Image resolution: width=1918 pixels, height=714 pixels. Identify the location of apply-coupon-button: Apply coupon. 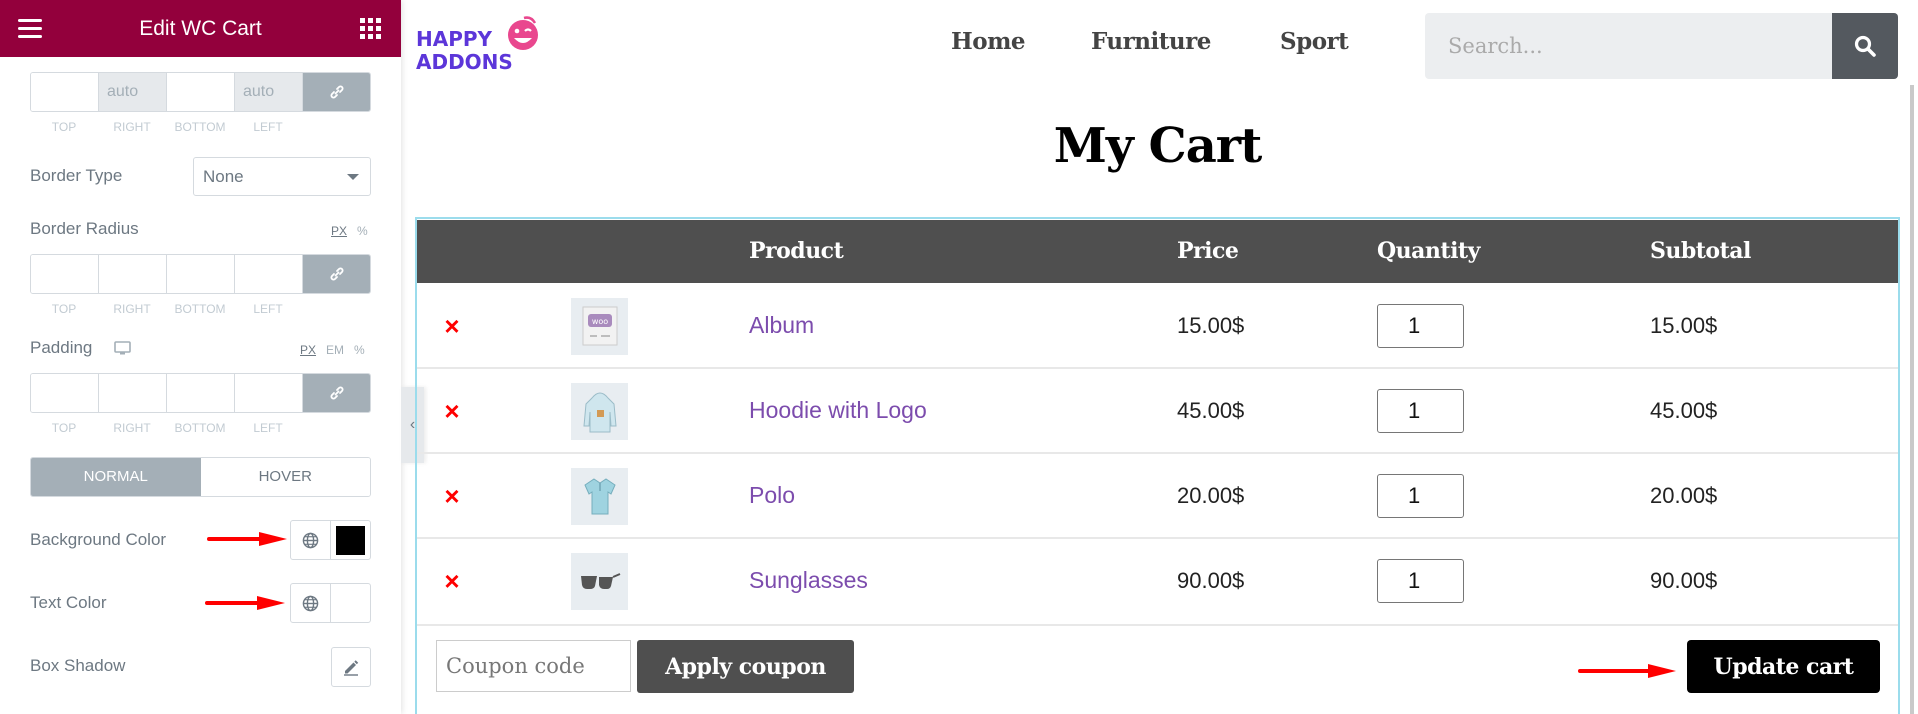
(745, 666).